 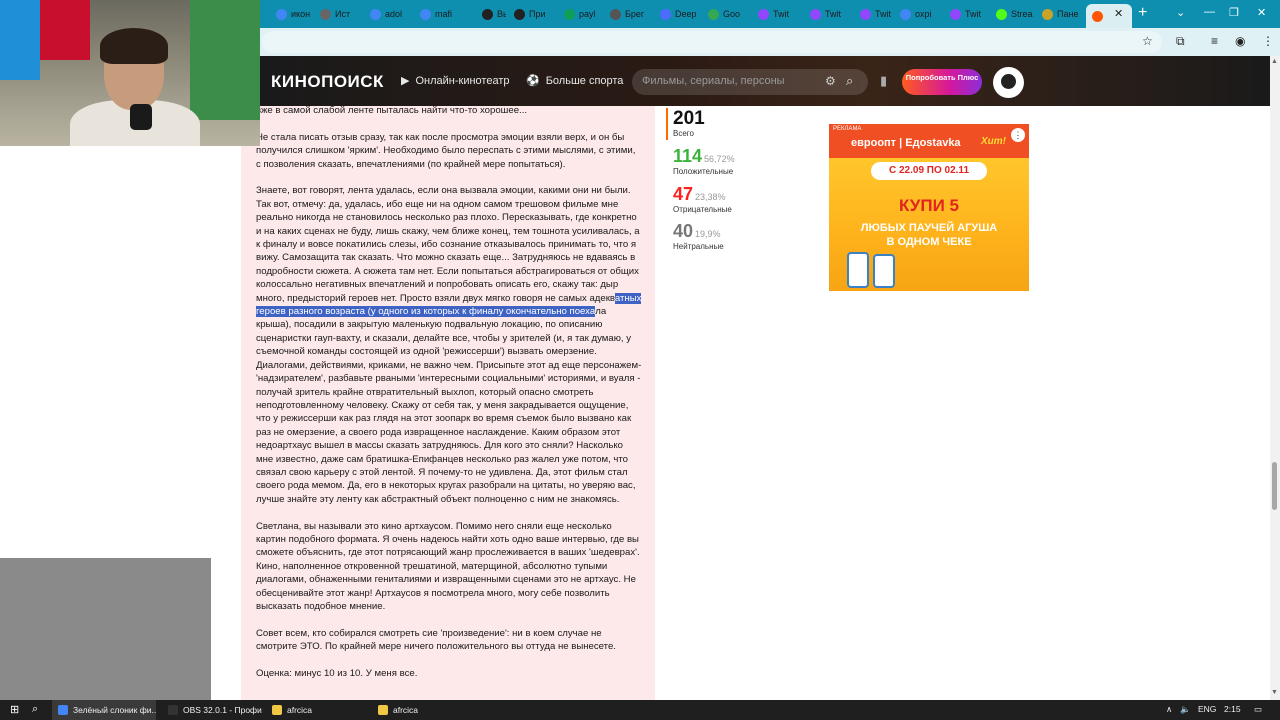 I want to click on browser-tab: Брег, so click(x=628, y=14).